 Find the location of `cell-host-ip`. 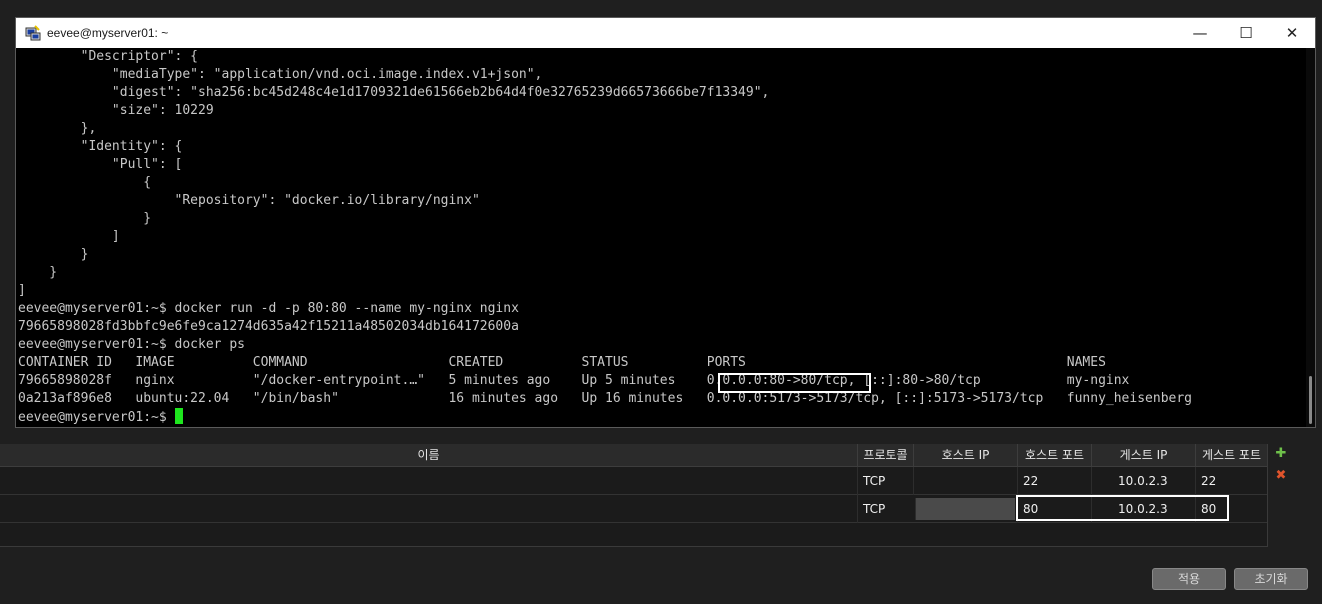

cell-host-ip is located at coordinates (965, 481).